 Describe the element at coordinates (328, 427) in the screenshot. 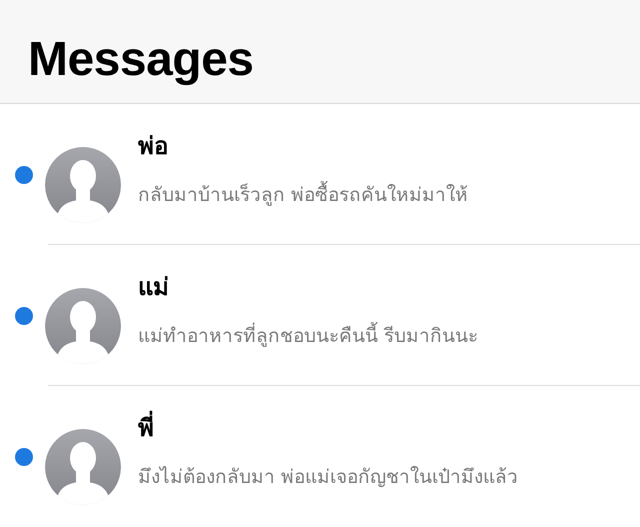

I see `contact-name: พี่` at that location.